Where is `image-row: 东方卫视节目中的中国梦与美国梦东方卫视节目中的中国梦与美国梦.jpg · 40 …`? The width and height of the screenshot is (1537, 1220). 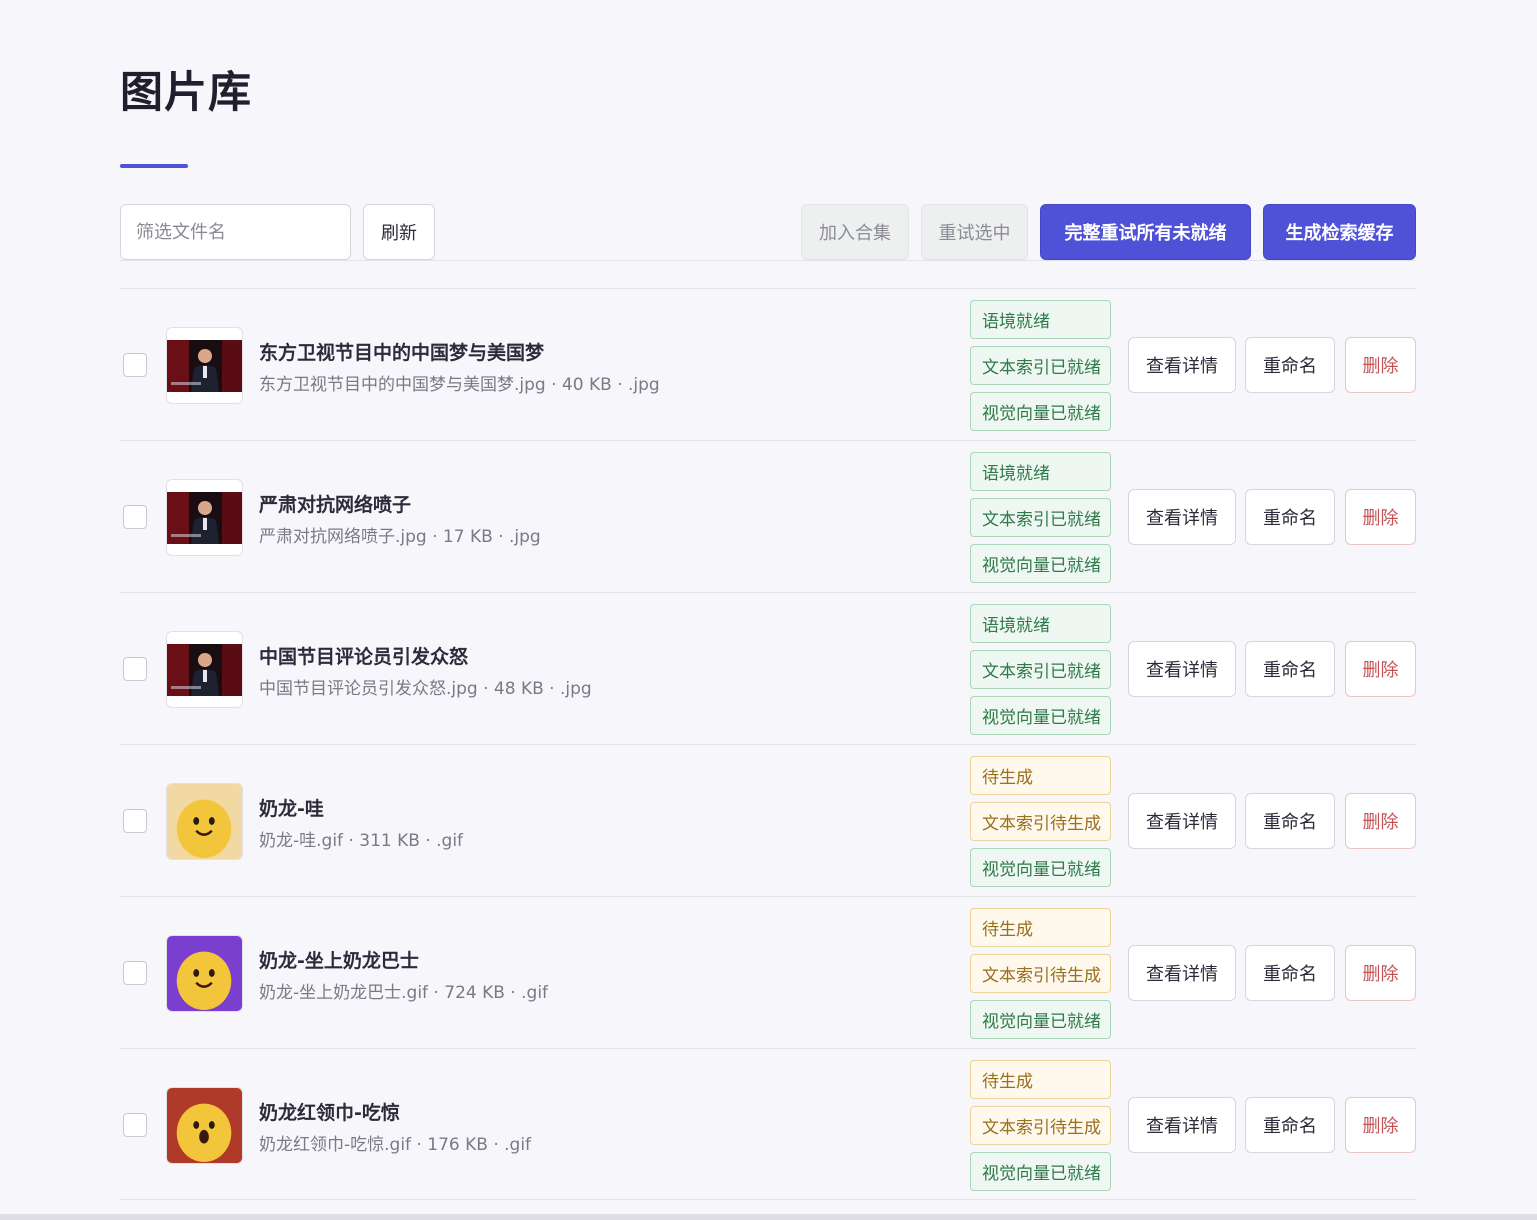 image-row: 东方卫视节目中的中国梦与美国梦东方卫视节目中的中国梦与美国梦.jpg · 40 … is located at coordinates (768, 364).